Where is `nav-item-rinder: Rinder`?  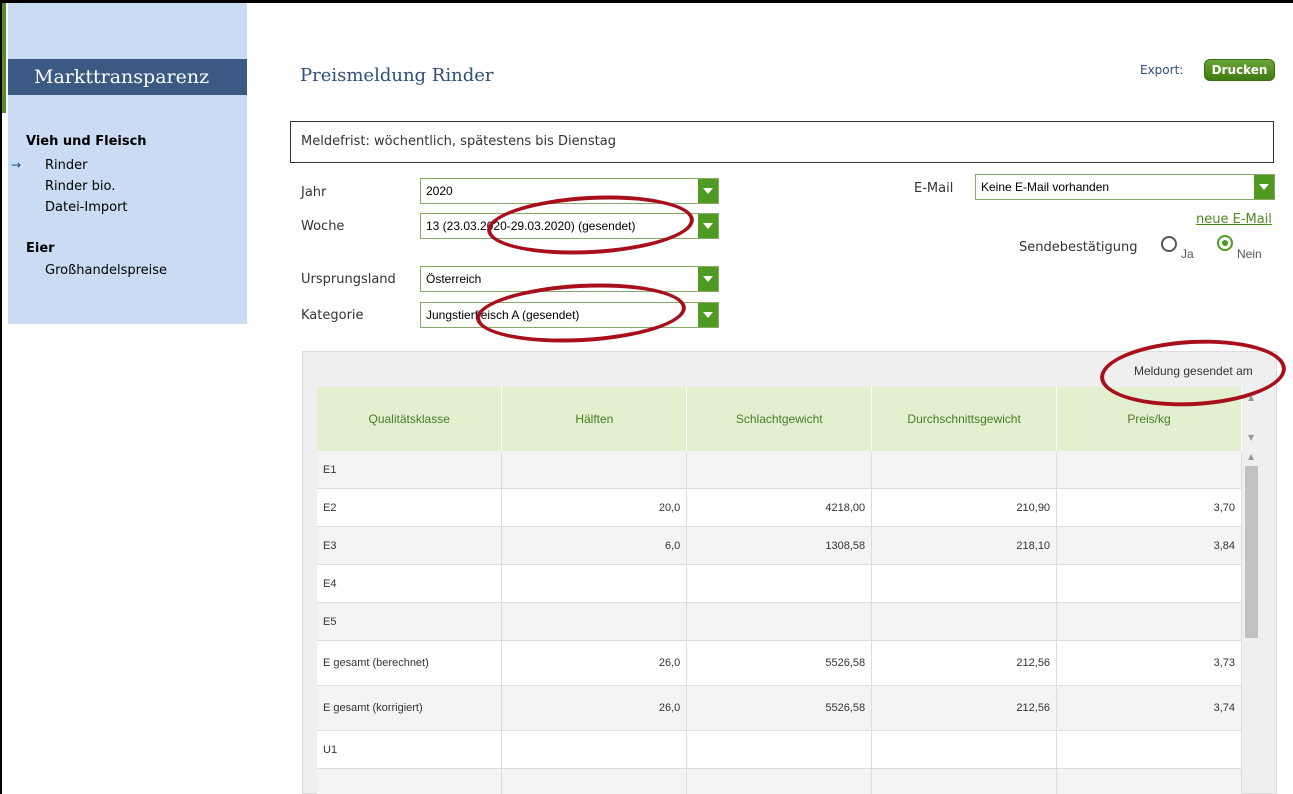 nav-item-rinder: Rinder is located at coordinates (66, 165).